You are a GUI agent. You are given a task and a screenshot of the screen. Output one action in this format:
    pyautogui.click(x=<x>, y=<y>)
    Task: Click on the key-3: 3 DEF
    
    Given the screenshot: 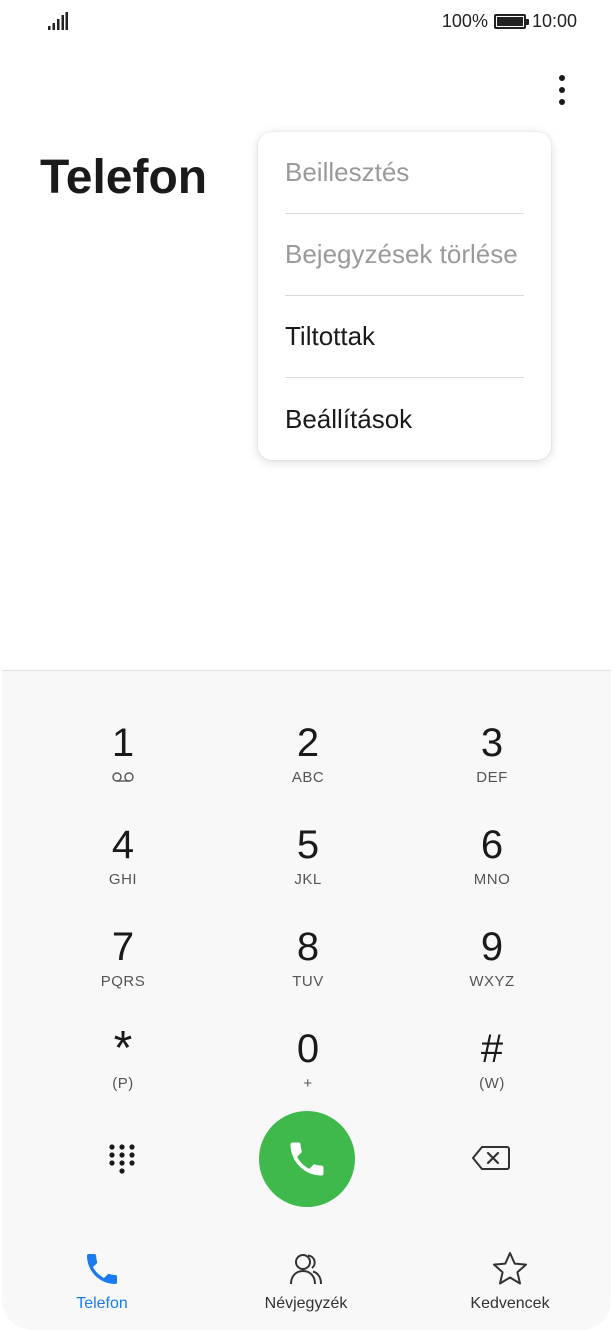 What is the action you would take?
    pyautogui.click(x=492, y=766)
    